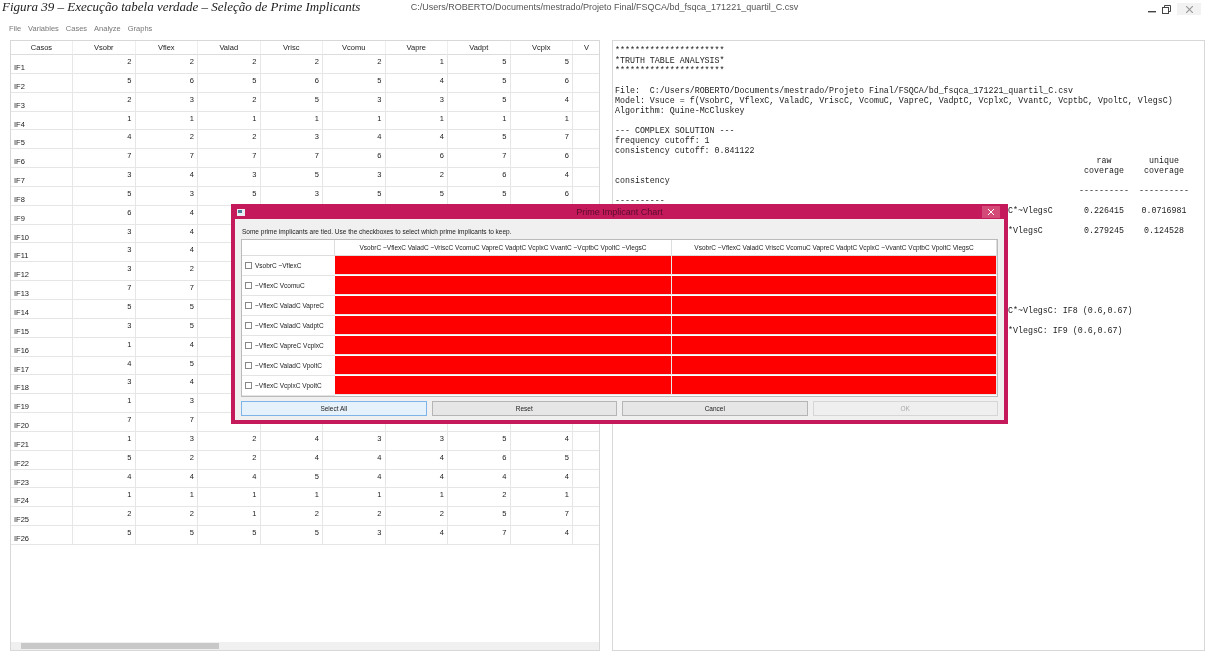 The image size is (1209, 651). Describe the element at coordinates (1030, 211) in the screenshot. I see `output-text: C*~VlegsC` at that location.